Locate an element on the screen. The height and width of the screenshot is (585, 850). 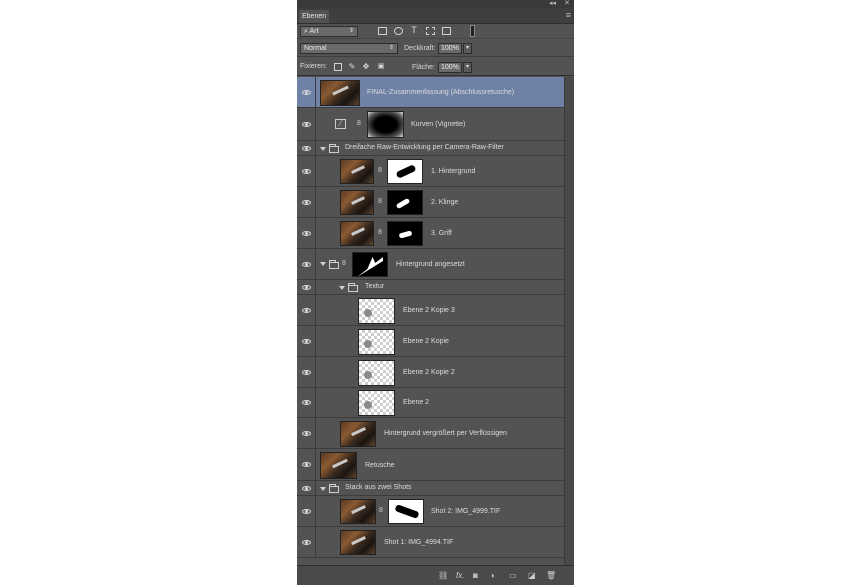
blend-mode-select: Normal ⇕ is located at coordinates (349, 48).